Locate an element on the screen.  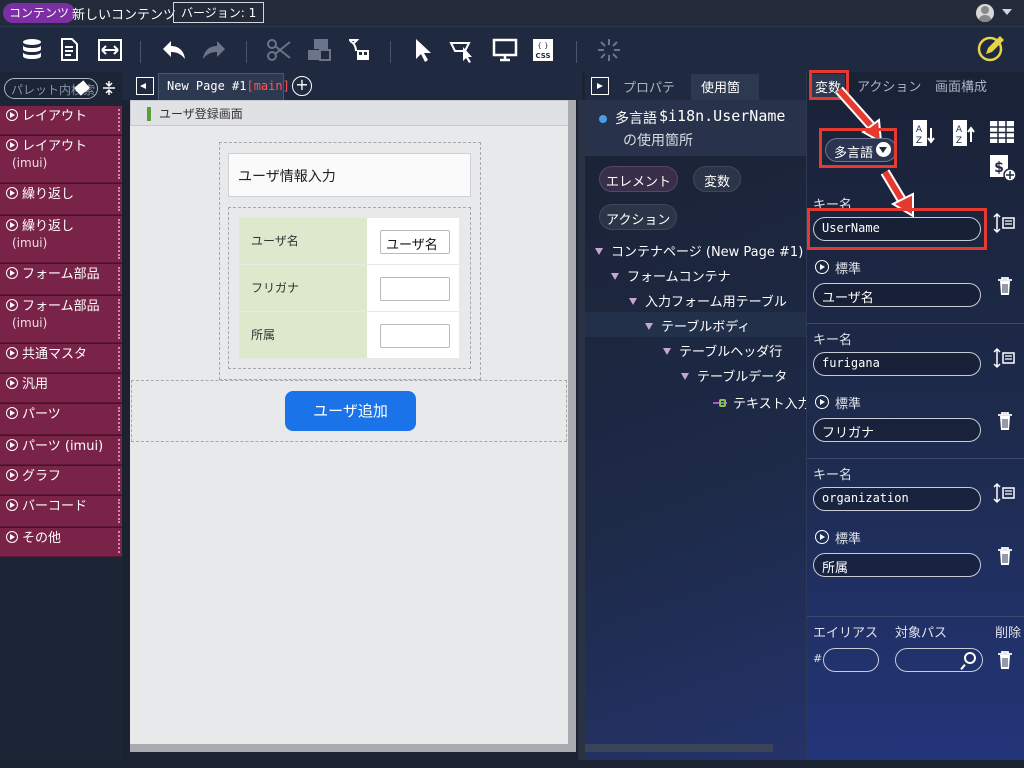
tree-node: コンテナページ (New Page #1) is located at coordinates (696, 249).